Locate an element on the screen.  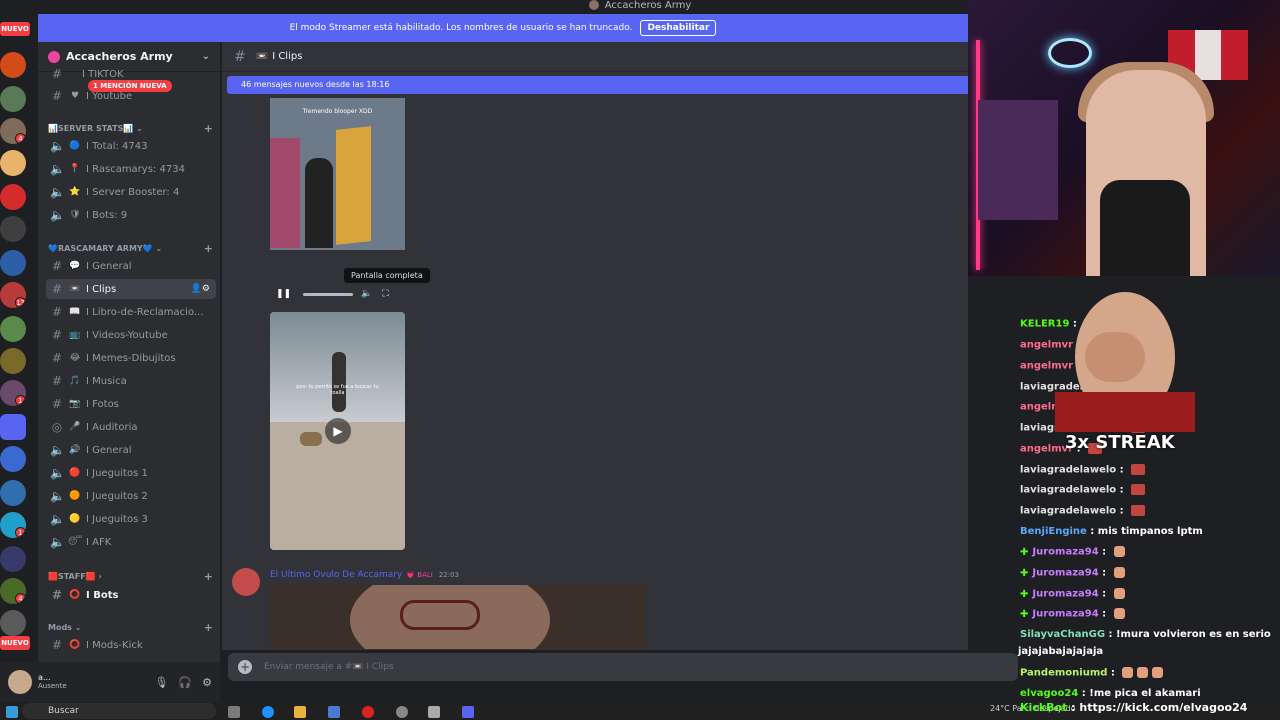
channel-bots: # ⭕ I Bots is located at coordinates (131, 595).